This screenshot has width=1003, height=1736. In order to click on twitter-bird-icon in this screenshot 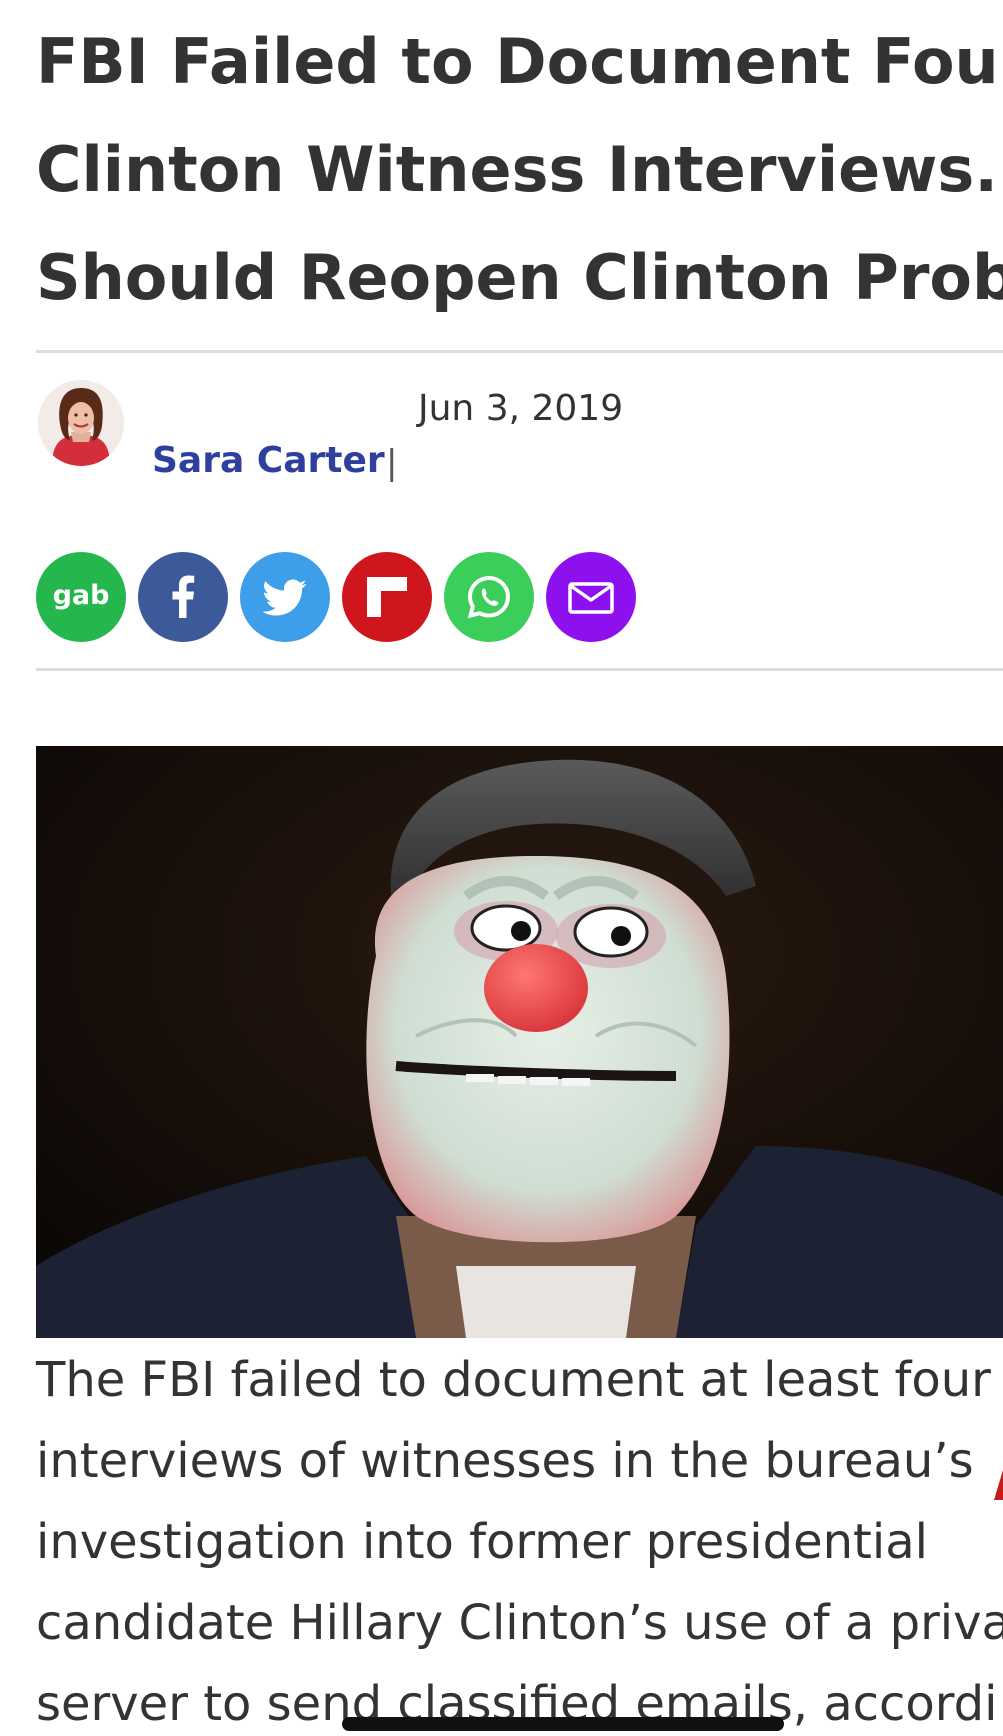, I will do `click(284, 597)`.